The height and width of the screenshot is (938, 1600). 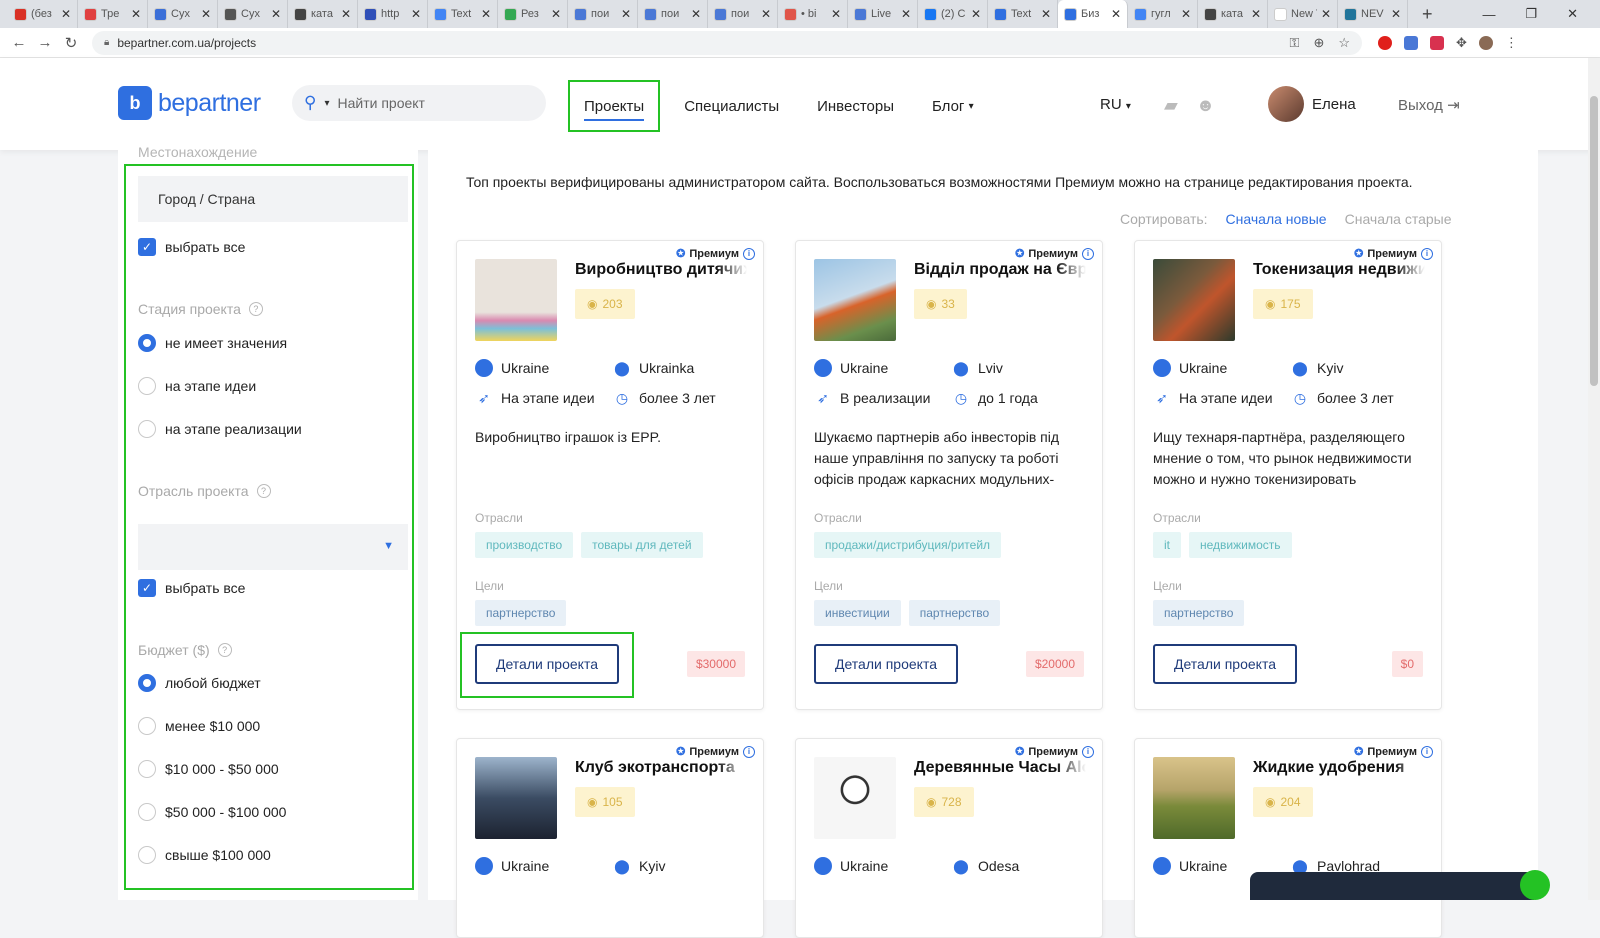 What do you see at coordinates (1572, 14) in the screenshot?
I see `close-window-icon: ✕` at bounding box center [1572, 14].